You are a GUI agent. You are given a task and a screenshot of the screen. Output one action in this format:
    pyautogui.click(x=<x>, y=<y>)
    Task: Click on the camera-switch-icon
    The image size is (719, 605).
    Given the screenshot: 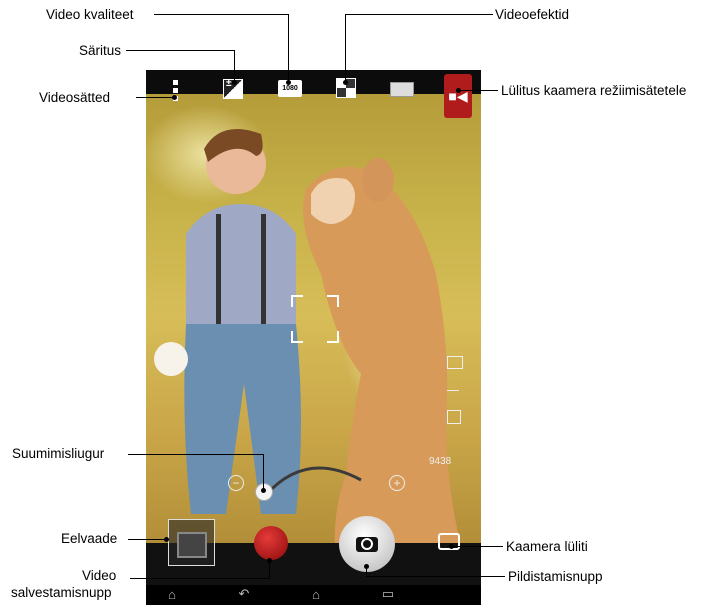 What is the action you would take?
    pyautogui.click(x=449, y=541)
    